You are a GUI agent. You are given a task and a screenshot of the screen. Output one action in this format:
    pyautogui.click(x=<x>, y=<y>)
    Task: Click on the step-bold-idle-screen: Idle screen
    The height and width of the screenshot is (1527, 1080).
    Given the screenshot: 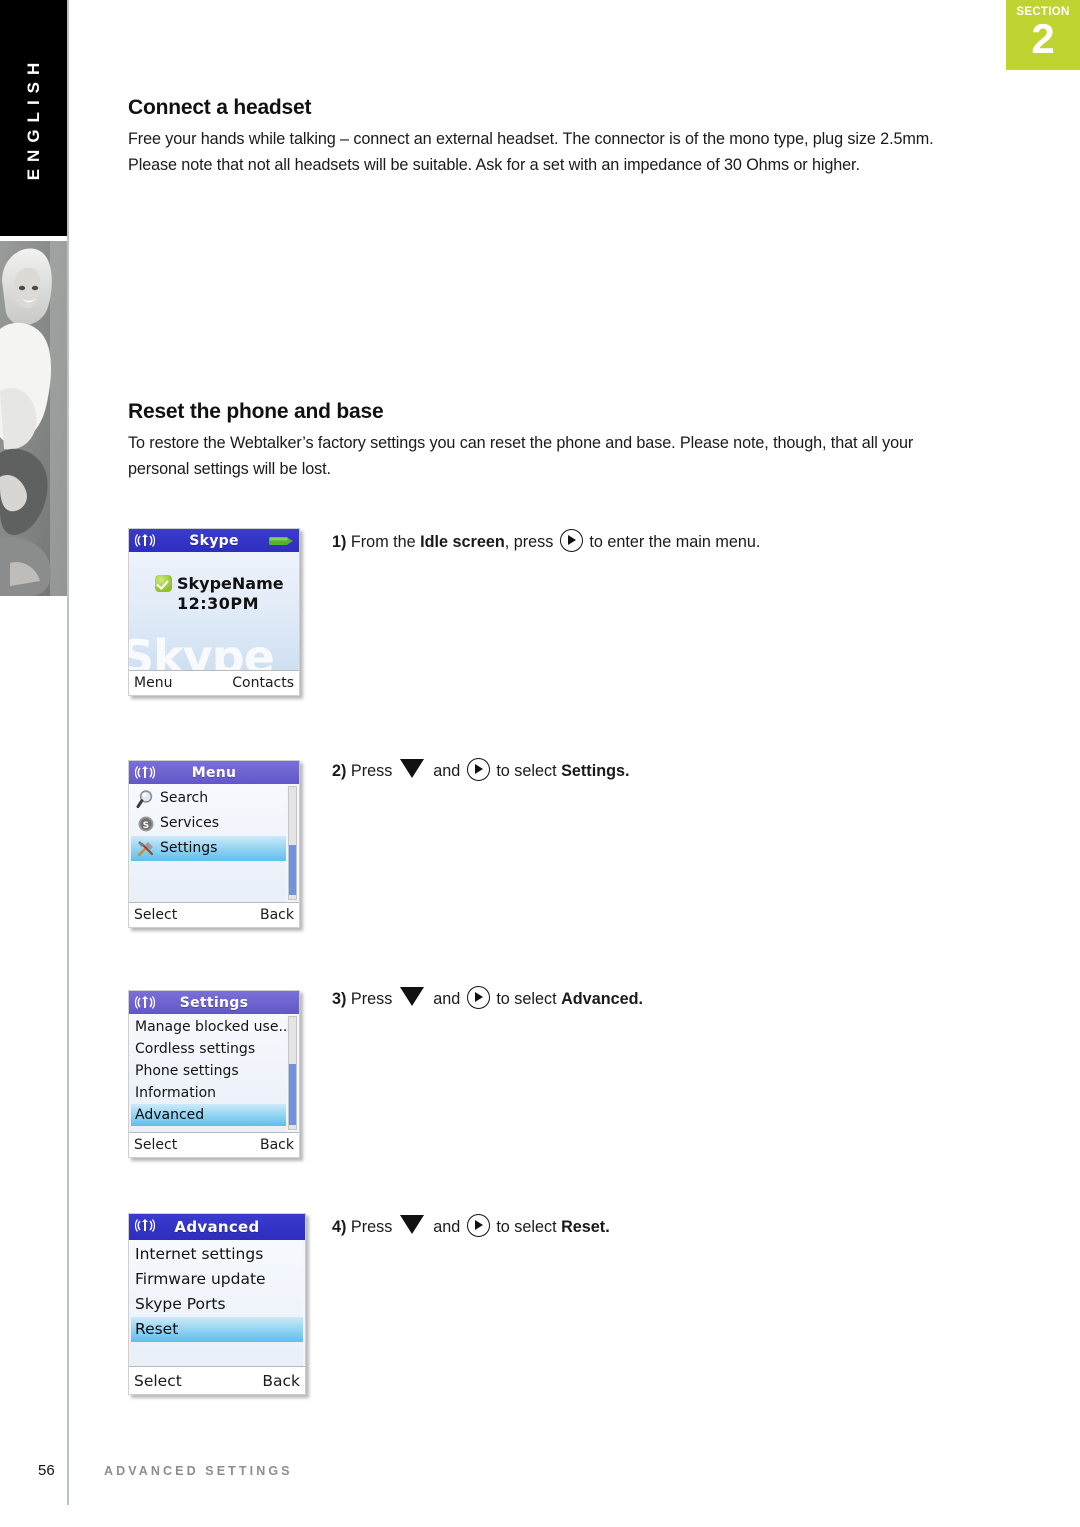 What is the action you would take?
    pyautogui.click(x=462, y=542)
    